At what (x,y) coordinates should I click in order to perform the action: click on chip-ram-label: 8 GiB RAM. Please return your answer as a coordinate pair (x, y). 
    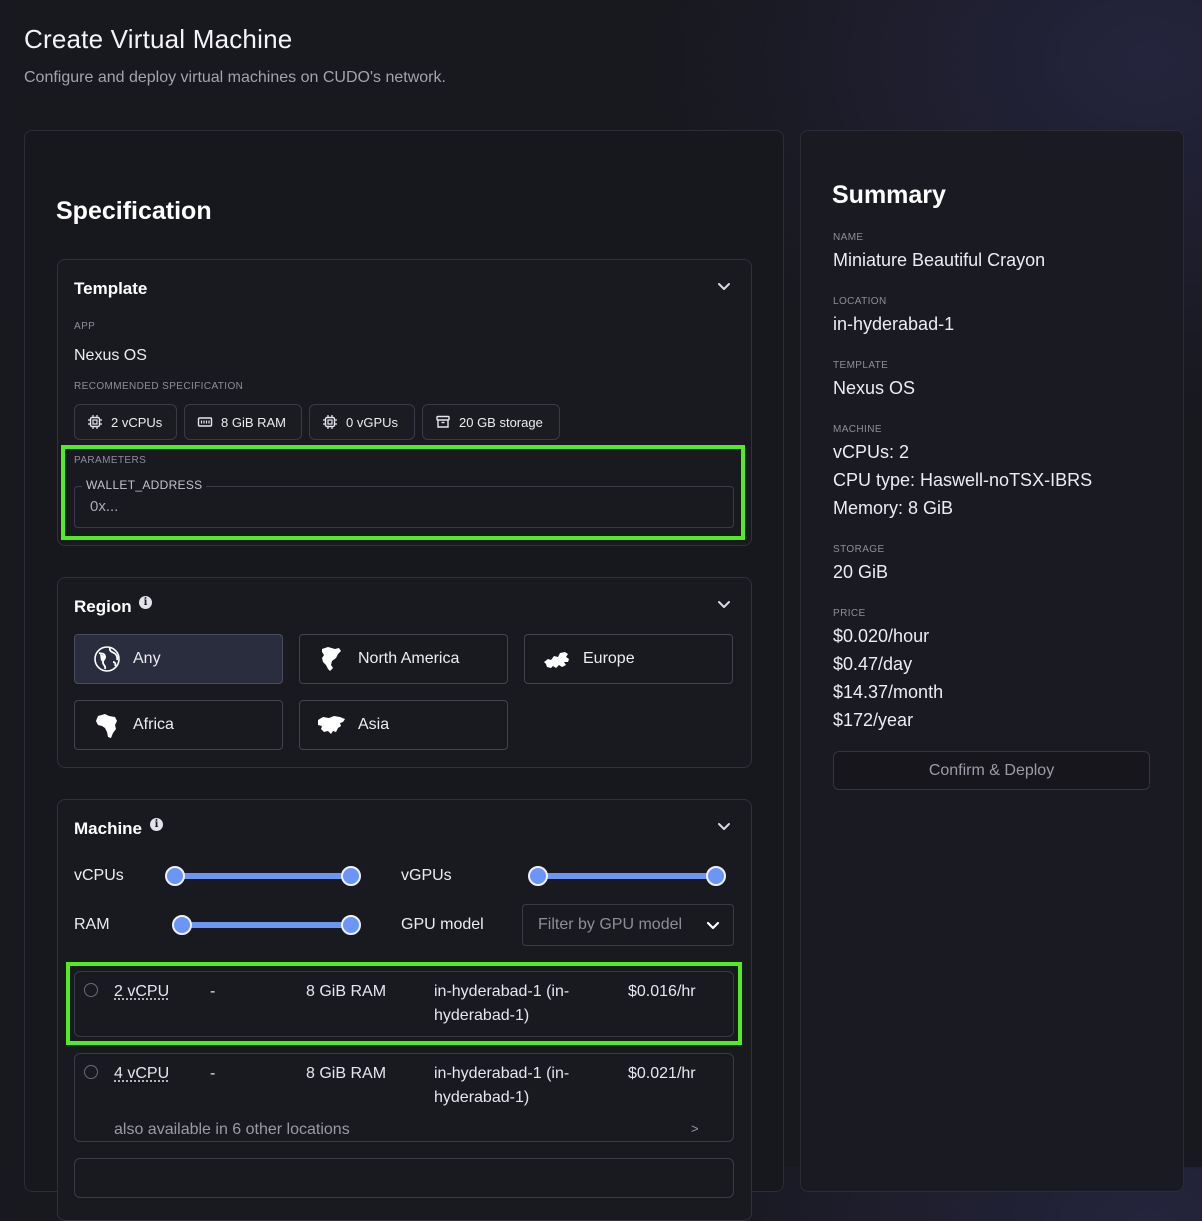
    Looking at the image, I should click on (254, 422).